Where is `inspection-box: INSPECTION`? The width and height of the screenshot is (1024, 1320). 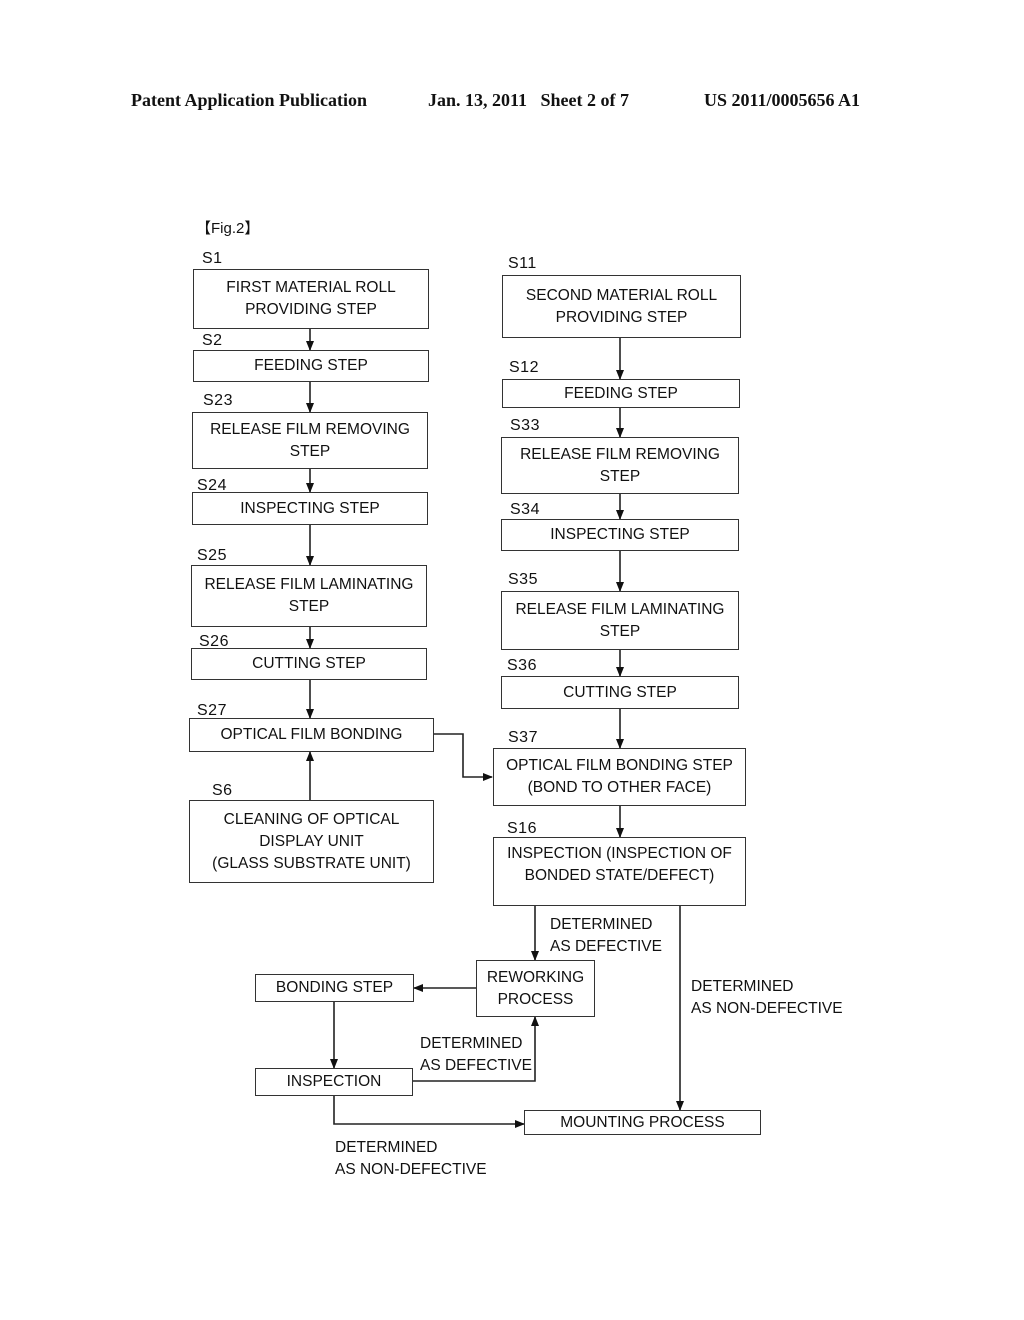
inspection-box: INSPECTION is located at coordinates (334, 1082).